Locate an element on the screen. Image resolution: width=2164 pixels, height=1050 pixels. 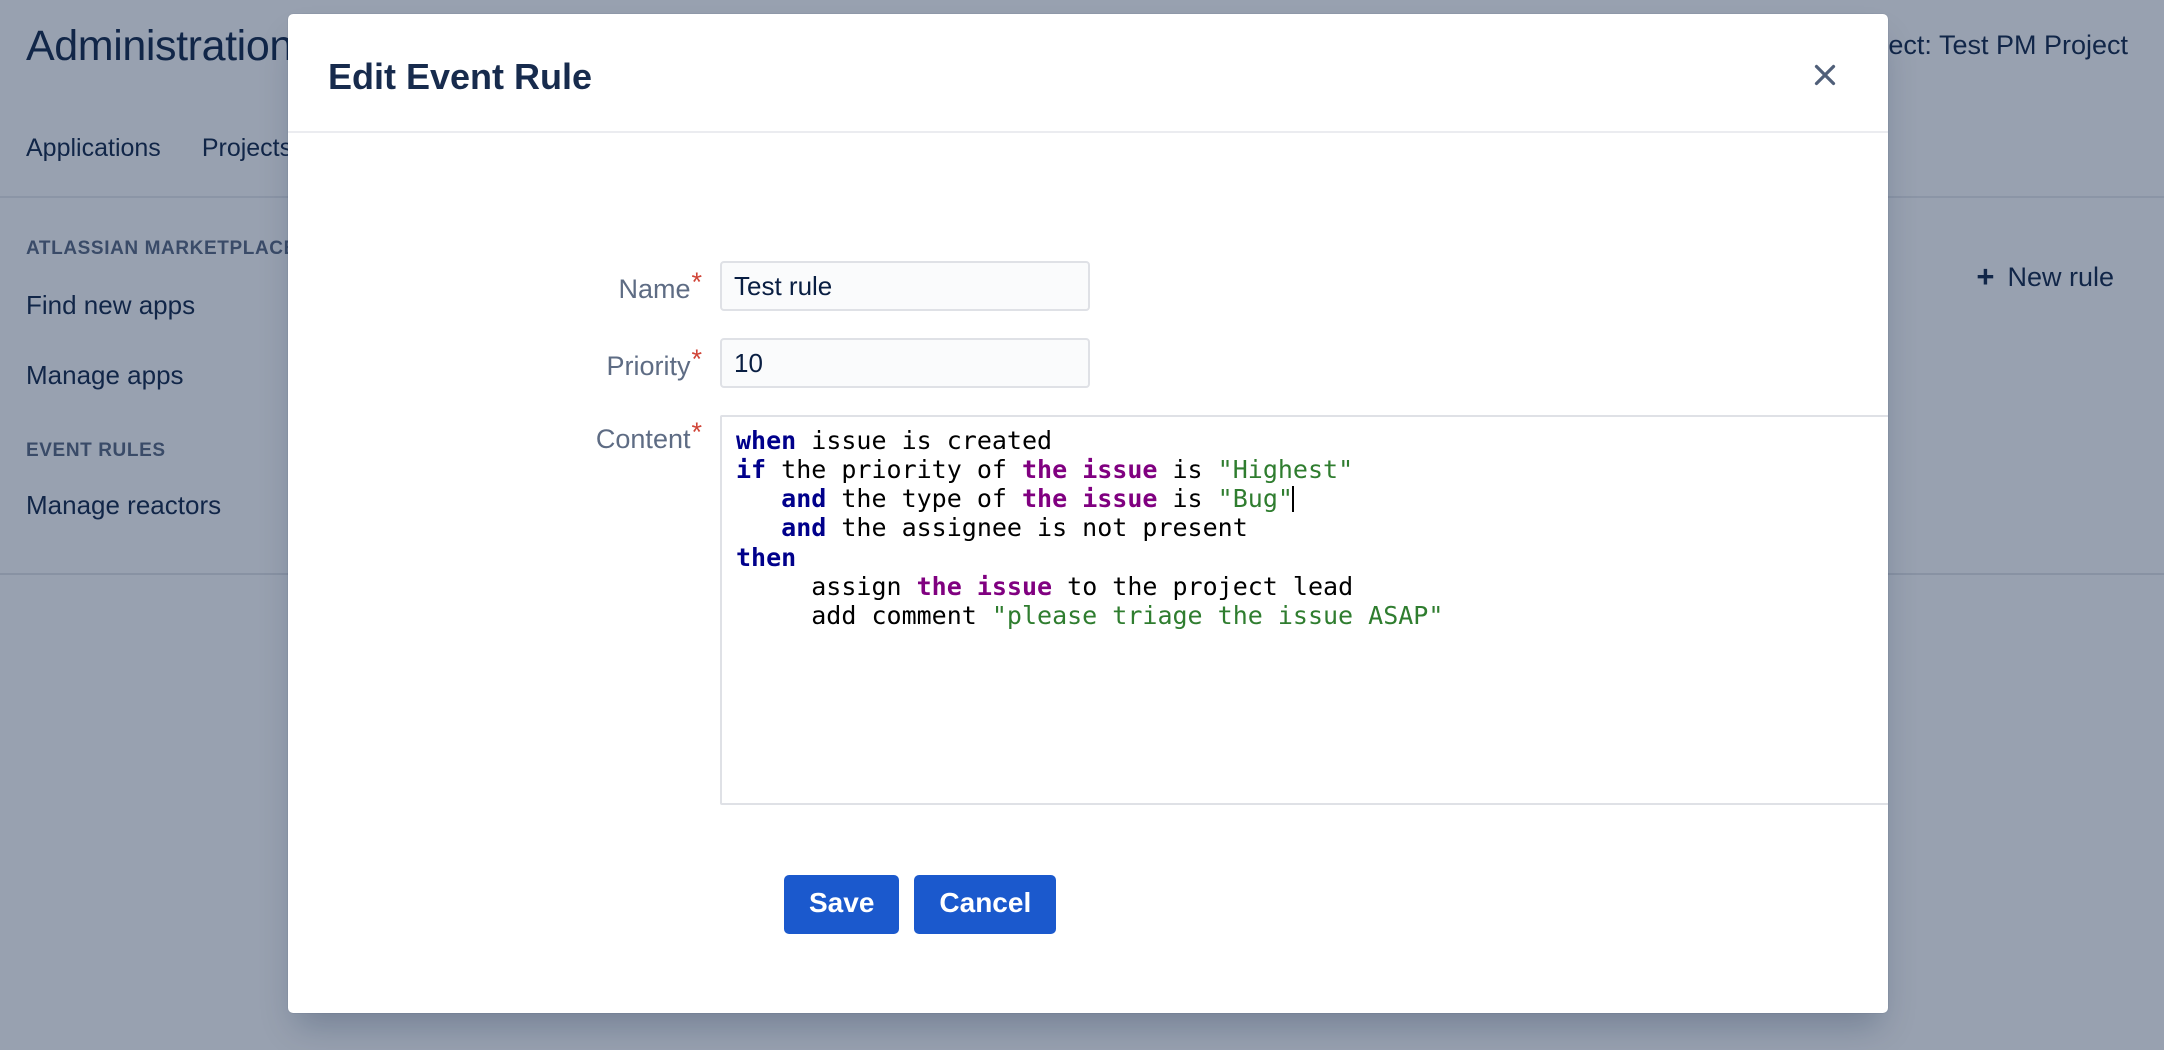
priority-input is located at coordinates (905, 363).